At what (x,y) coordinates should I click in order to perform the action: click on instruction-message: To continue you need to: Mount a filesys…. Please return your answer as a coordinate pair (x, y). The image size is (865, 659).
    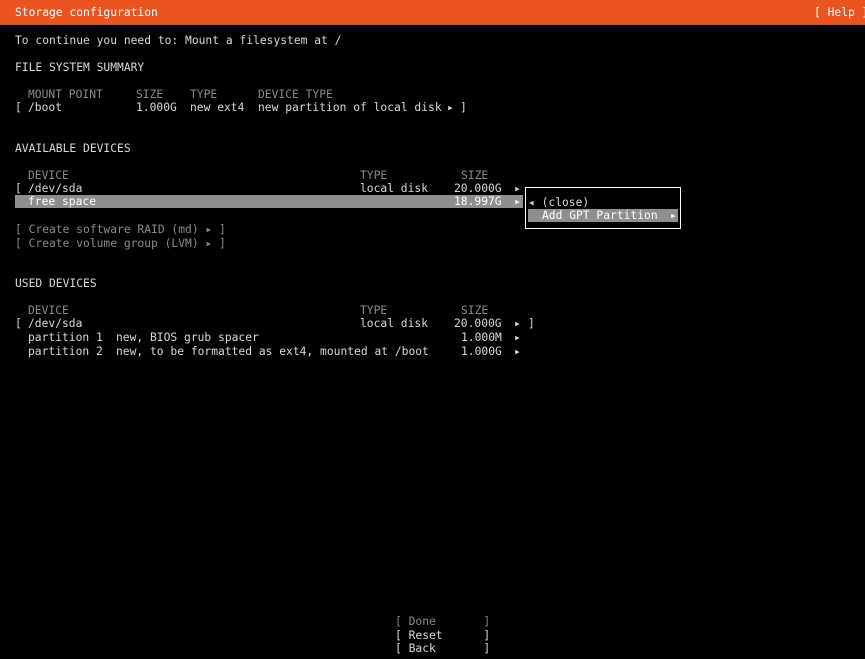
    Looking at the image, I should click on (178, 40).